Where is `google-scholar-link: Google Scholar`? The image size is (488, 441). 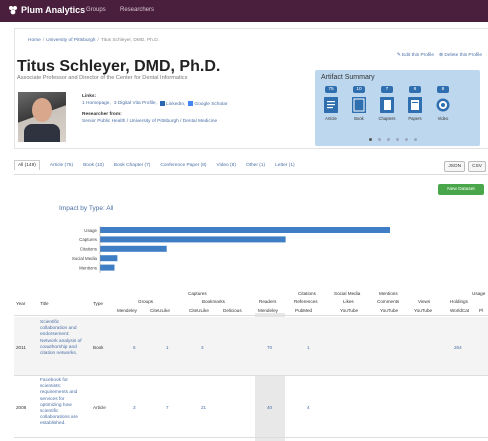 google-scholar-link: Google Scholar is located at coordinates (207, 104).